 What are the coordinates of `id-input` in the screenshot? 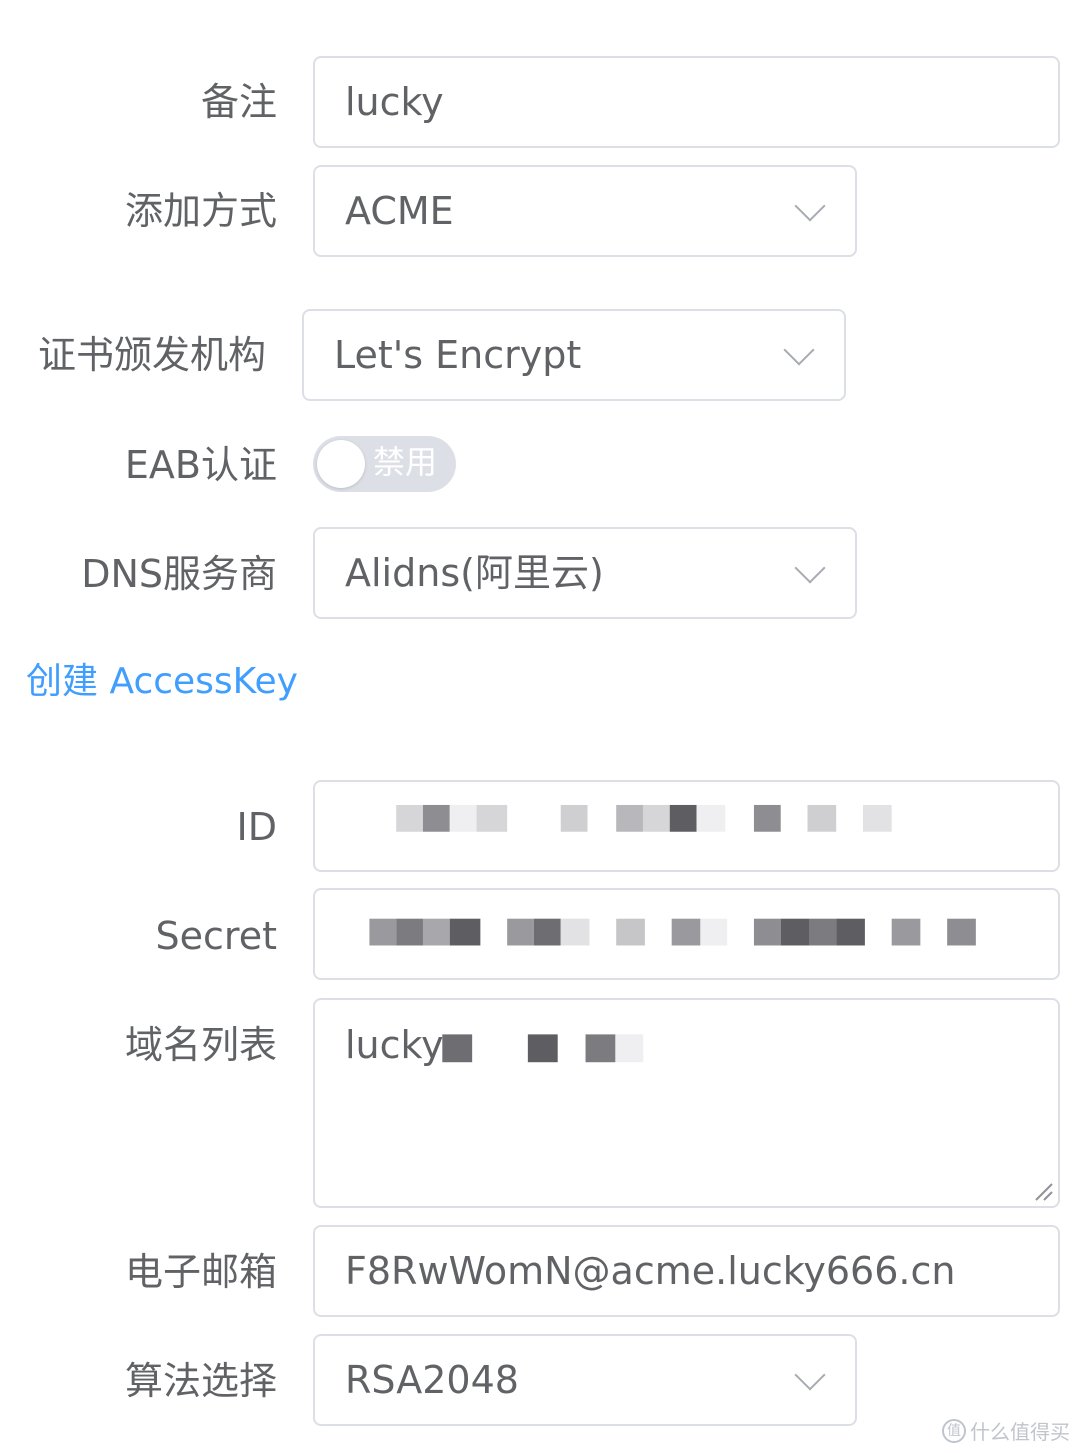 It's located at (686, 826).